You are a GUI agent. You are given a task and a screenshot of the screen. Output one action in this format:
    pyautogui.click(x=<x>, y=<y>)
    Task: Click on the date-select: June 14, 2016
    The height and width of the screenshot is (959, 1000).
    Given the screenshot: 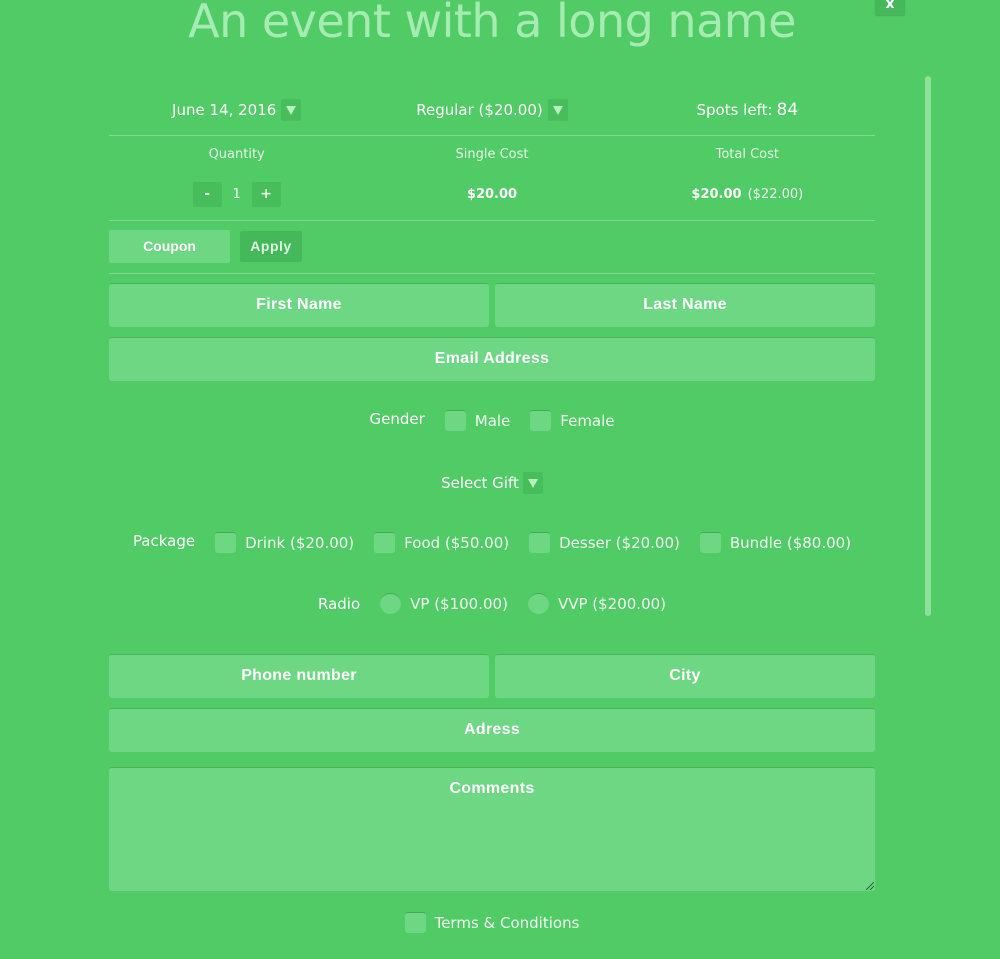 What is the action you would take?
    pyautogui.click(x=236, y=110)
    